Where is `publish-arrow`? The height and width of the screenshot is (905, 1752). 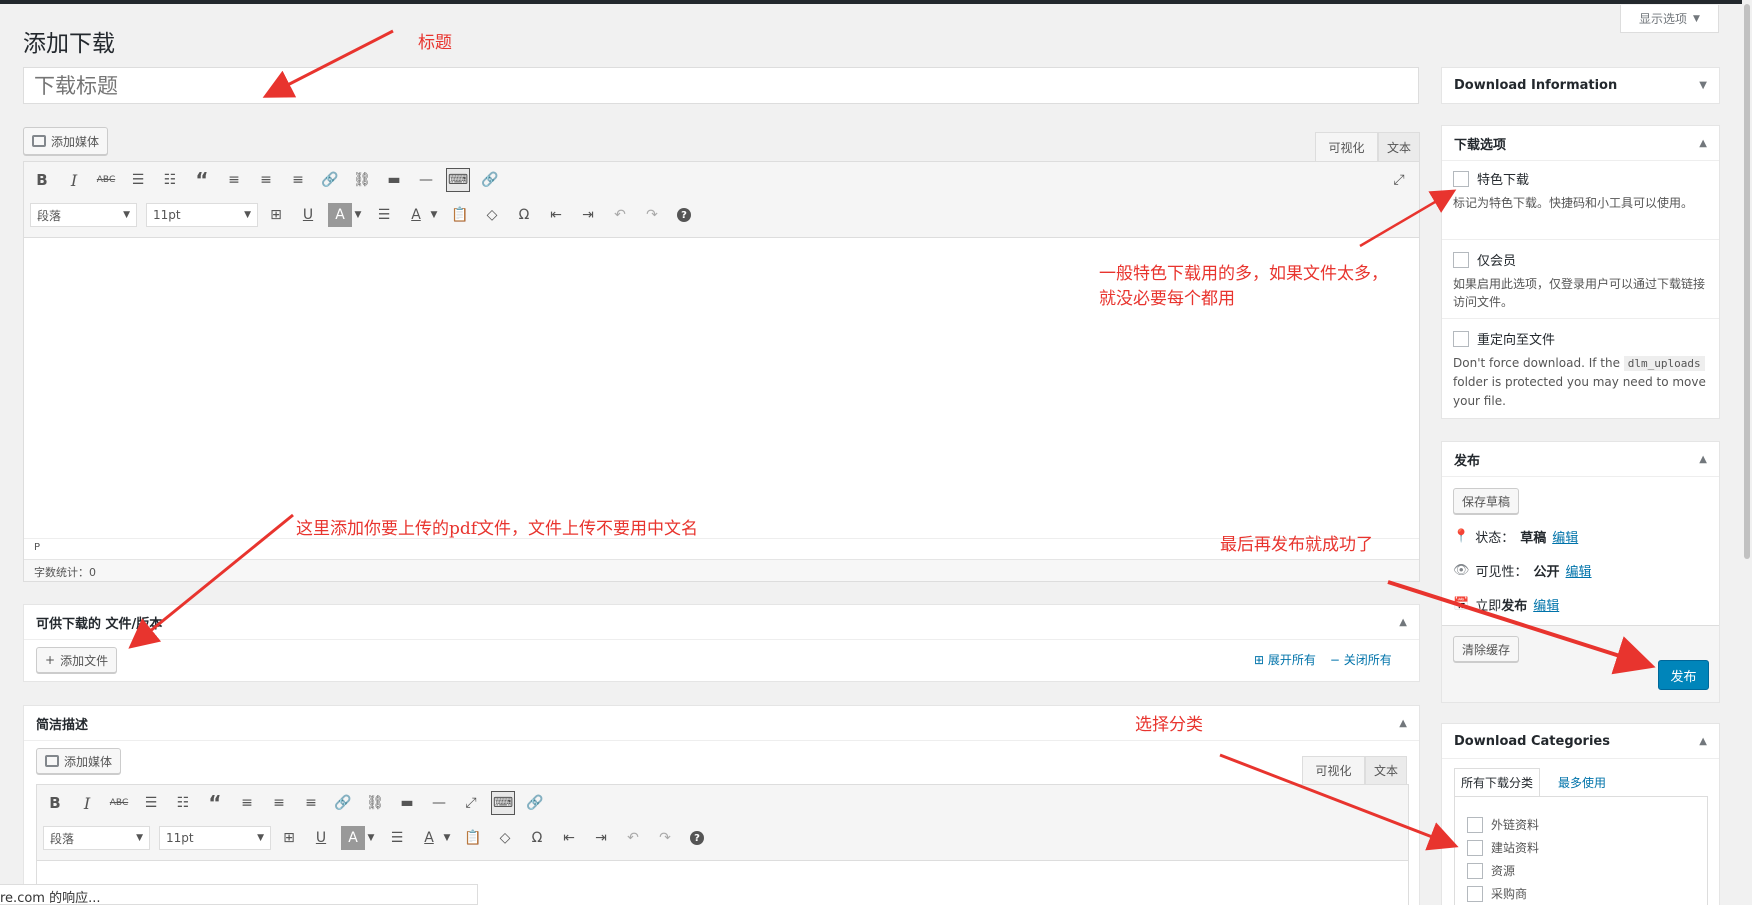
publish-arrow is located at coordinates (1521, 627).